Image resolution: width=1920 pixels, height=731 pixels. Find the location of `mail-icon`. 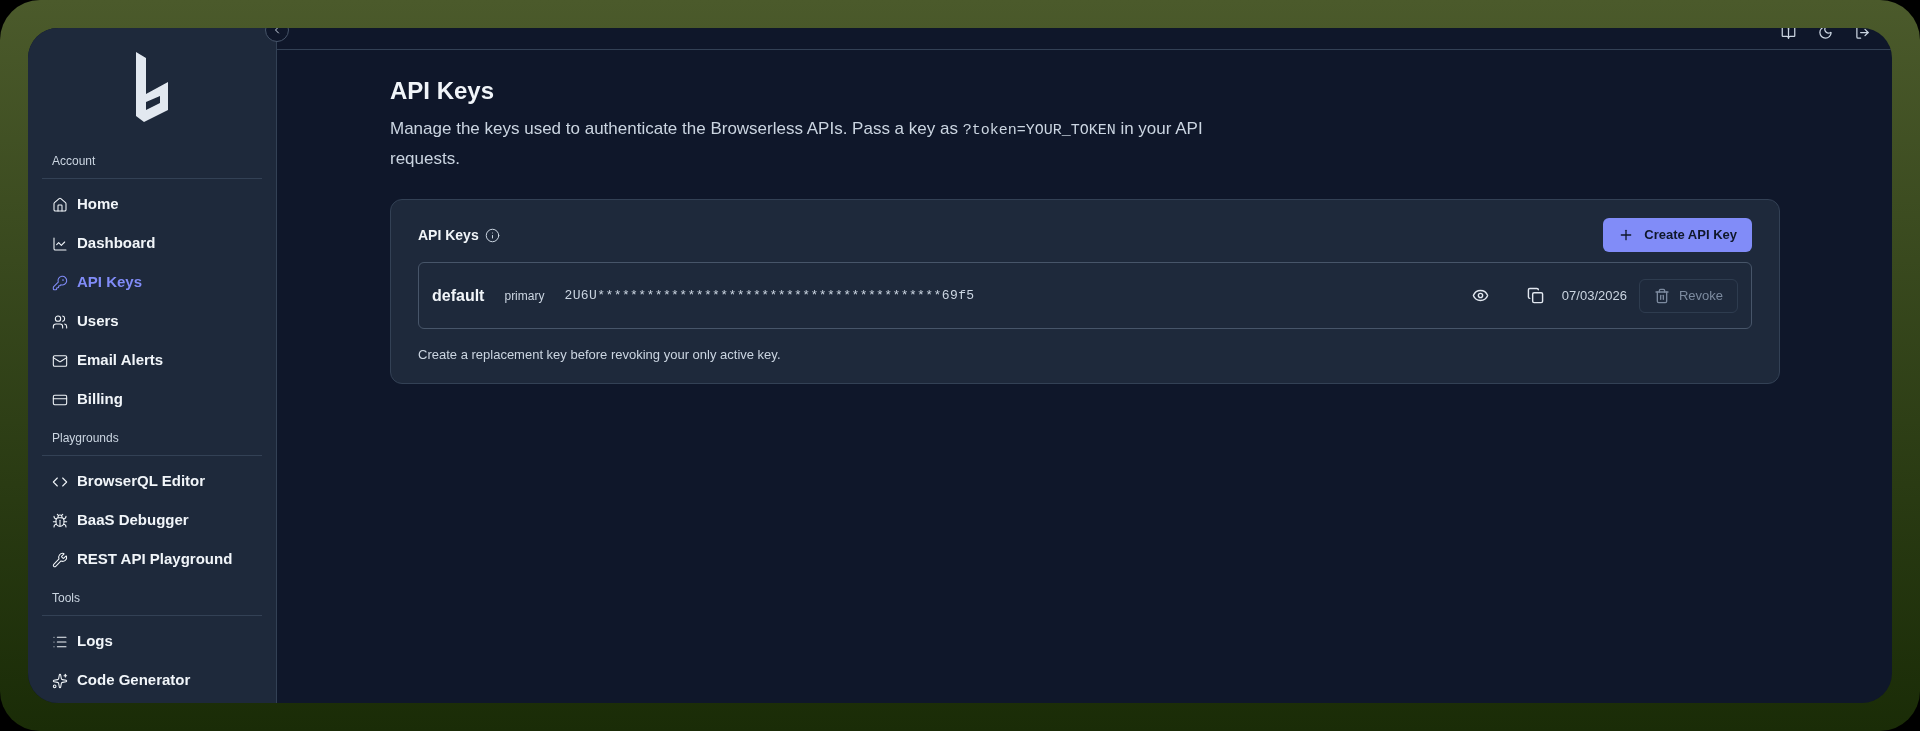

mail-icon is located at coordinates (60, 360).